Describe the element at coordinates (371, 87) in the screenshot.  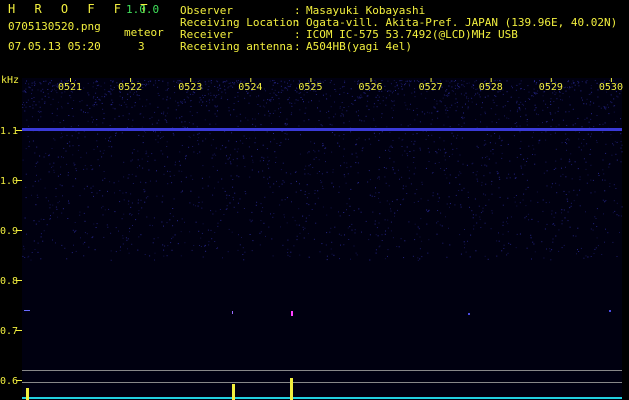
I see `x-tick-label: 0526` at that location.